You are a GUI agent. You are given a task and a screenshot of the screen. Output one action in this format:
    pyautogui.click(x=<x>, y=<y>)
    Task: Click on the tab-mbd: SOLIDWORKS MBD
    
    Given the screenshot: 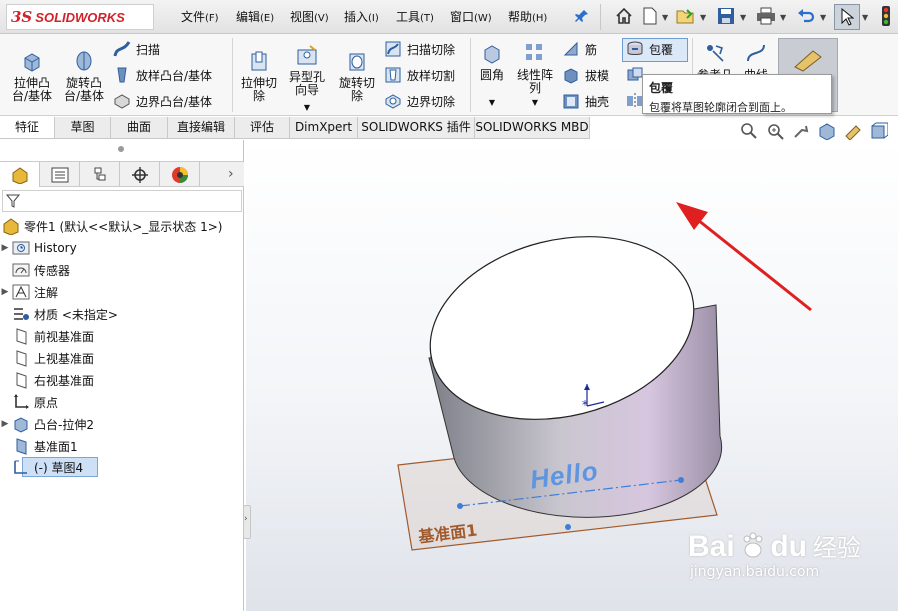 What is the action you would take?
    pyautogui.click(x=532, y=127)
    